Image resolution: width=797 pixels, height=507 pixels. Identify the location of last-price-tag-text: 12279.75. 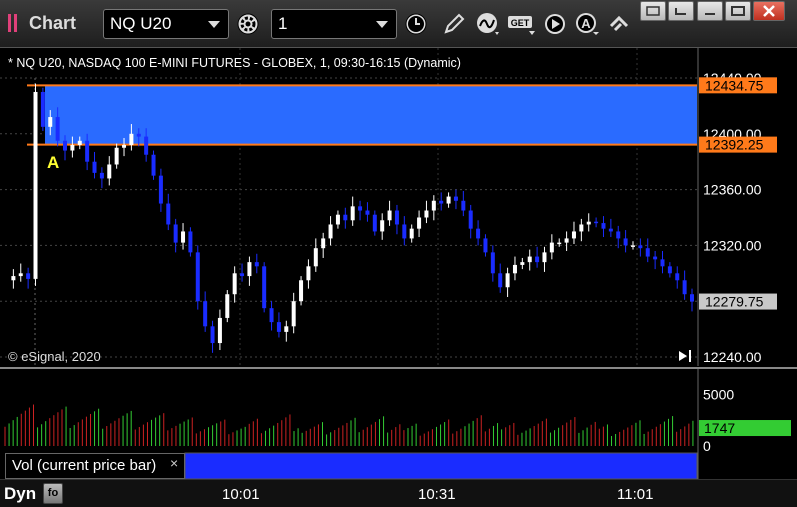
(734, 302).